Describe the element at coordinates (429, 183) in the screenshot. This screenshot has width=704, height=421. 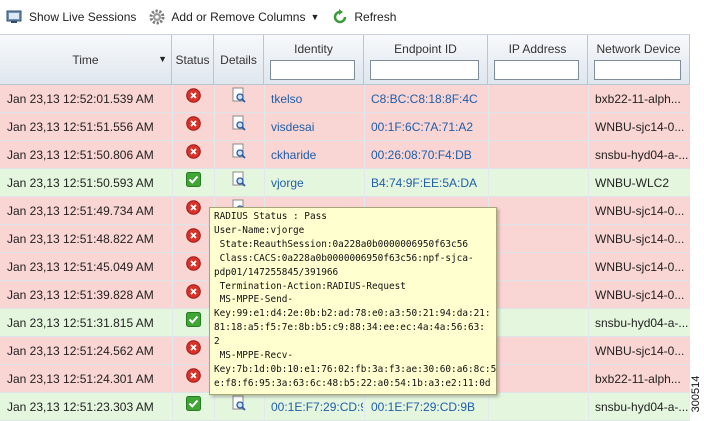
I see `row-endpoint-link: B4:74:9F:EE:5A:DA` at that location.